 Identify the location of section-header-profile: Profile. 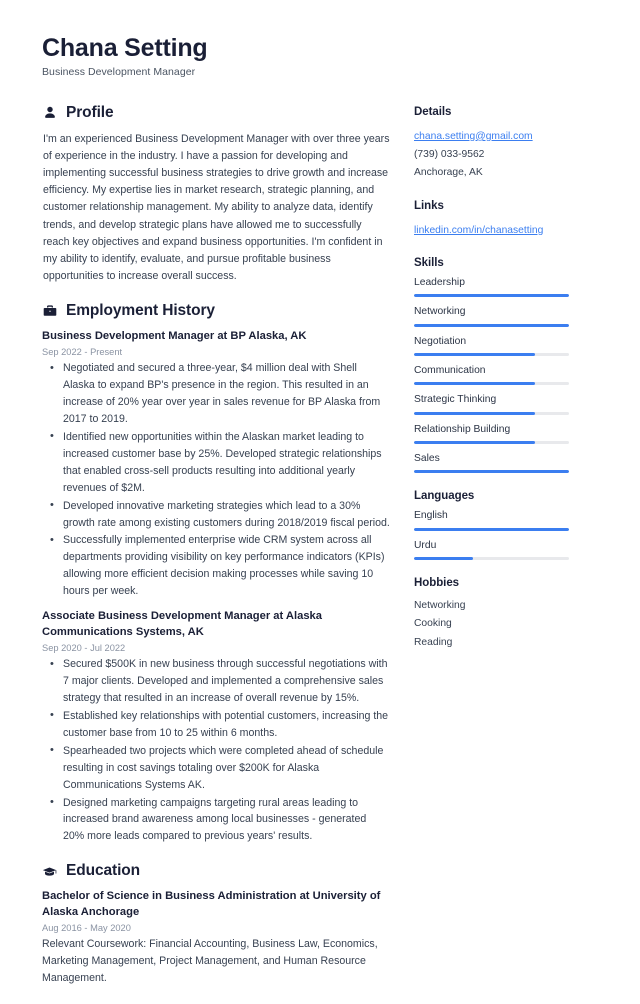
(216, 113).